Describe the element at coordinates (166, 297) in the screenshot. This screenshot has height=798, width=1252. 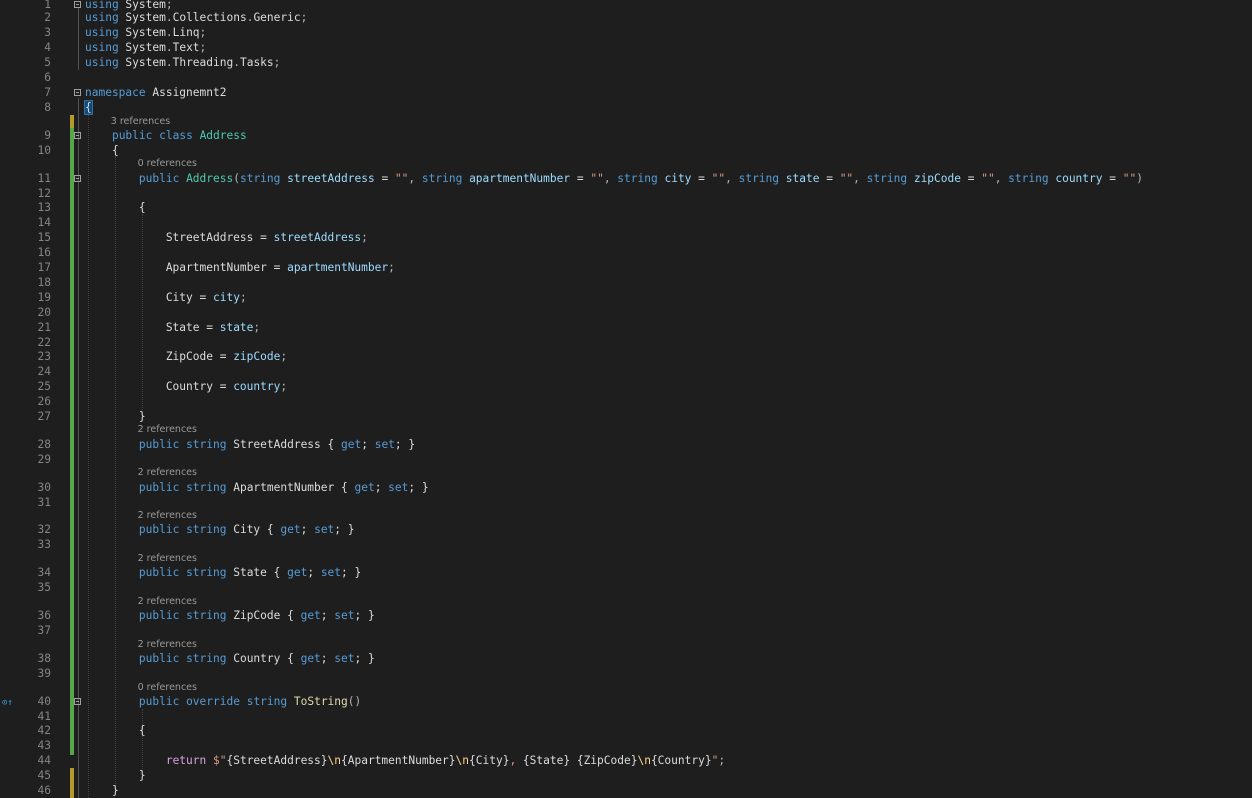
I see `code-text: City = city;` at that location.